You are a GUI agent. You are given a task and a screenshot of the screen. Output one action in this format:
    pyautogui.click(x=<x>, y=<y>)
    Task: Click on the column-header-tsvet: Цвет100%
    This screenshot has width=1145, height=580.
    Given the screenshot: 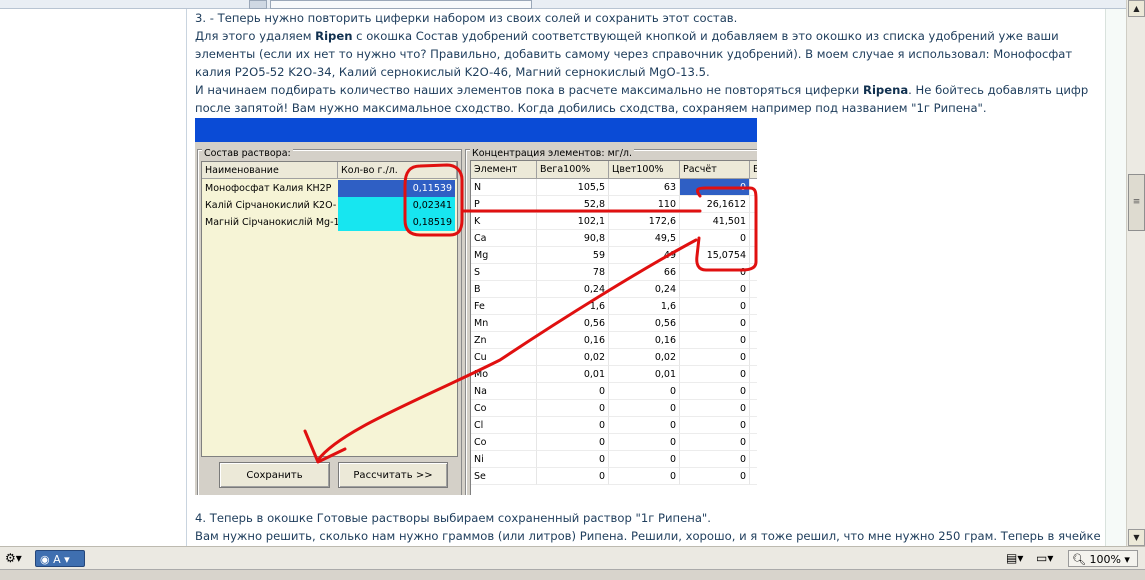 What is the action you would take?
    pyautogui.click(x=644, y=170)
    